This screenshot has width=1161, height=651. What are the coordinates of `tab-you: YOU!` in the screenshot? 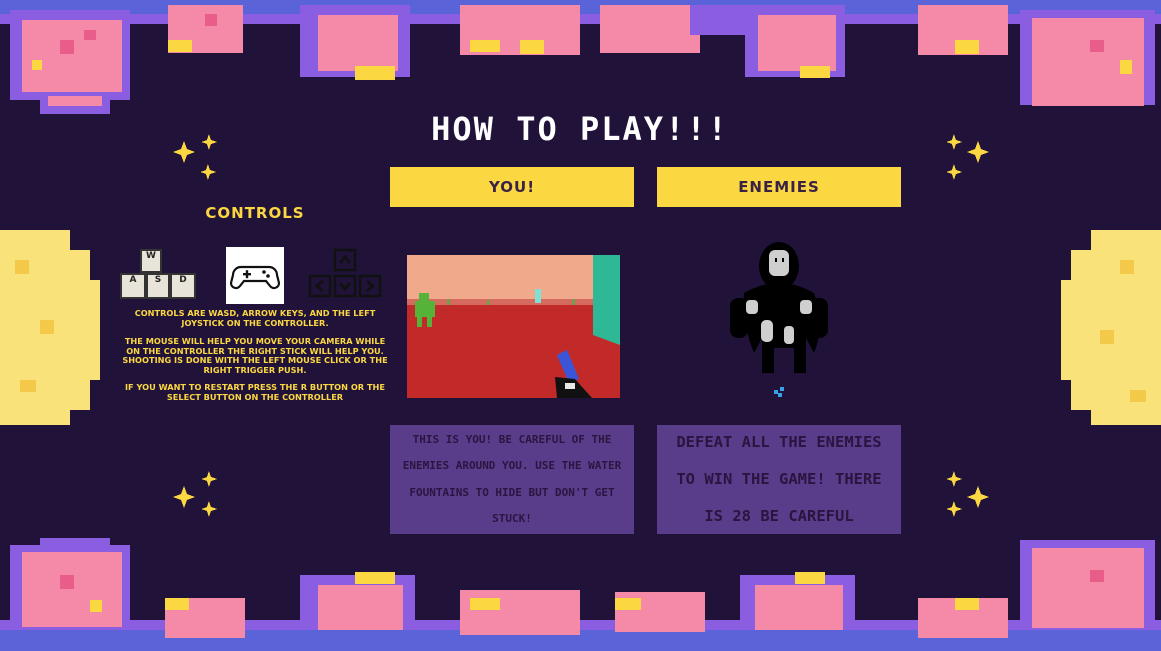 It's located at (512, 187).